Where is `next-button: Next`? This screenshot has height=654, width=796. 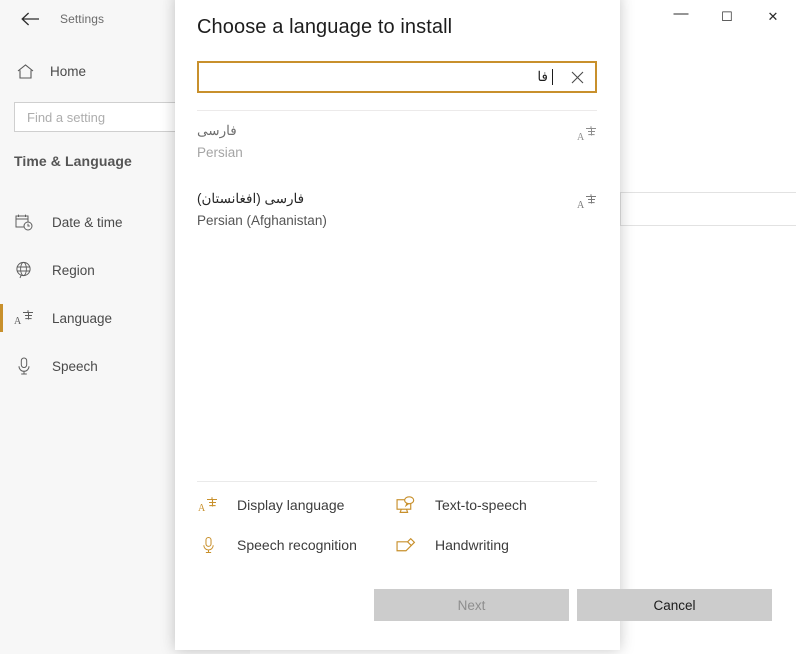
next-button: Next is located at coordinates (471, 605).